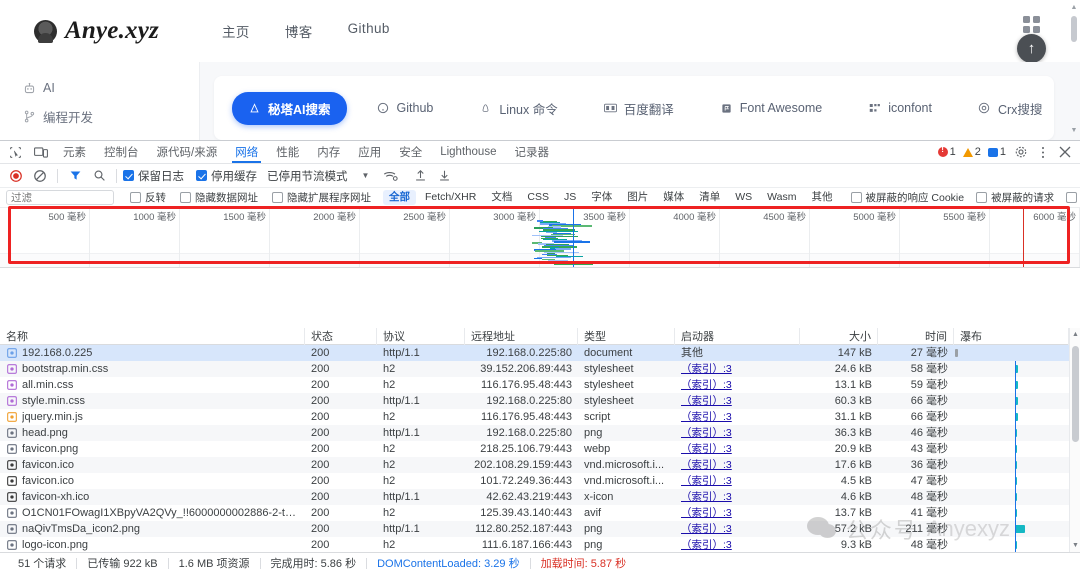 Image resolution: width=1080 pixels, height=573 pixels. I want to click on type-filter-fetchxhr: Fetch/XHR, so click(450, 197).